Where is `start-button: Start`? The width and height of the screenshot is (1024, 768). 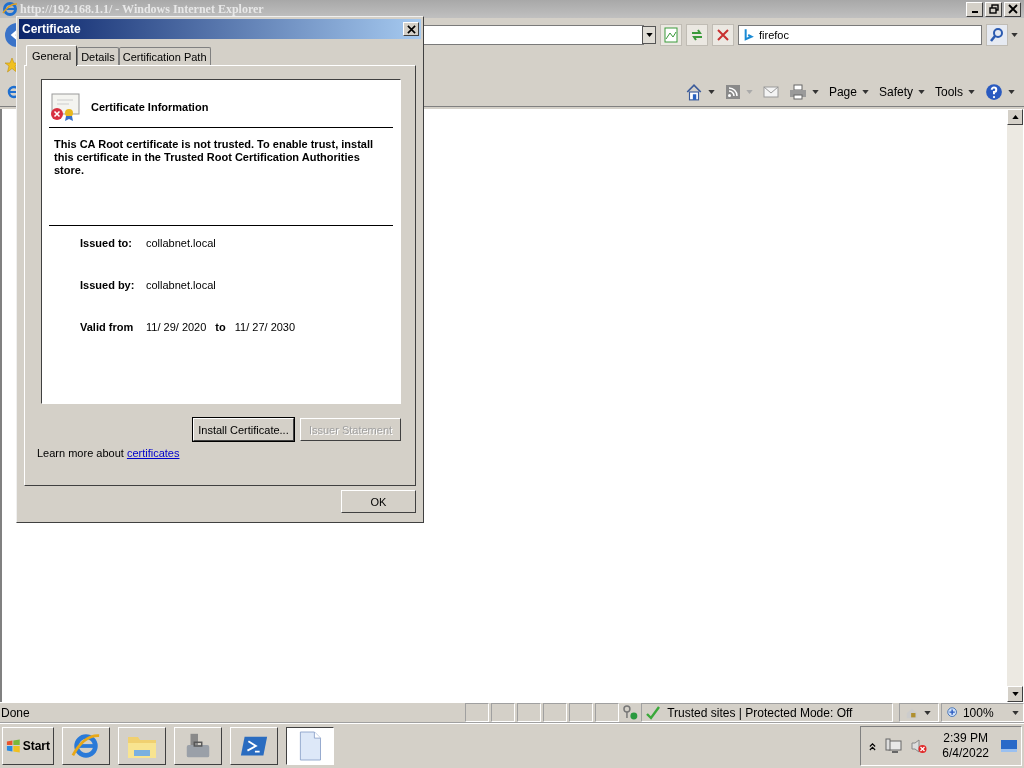
start-button: Start is located at coordinates (28, 746).